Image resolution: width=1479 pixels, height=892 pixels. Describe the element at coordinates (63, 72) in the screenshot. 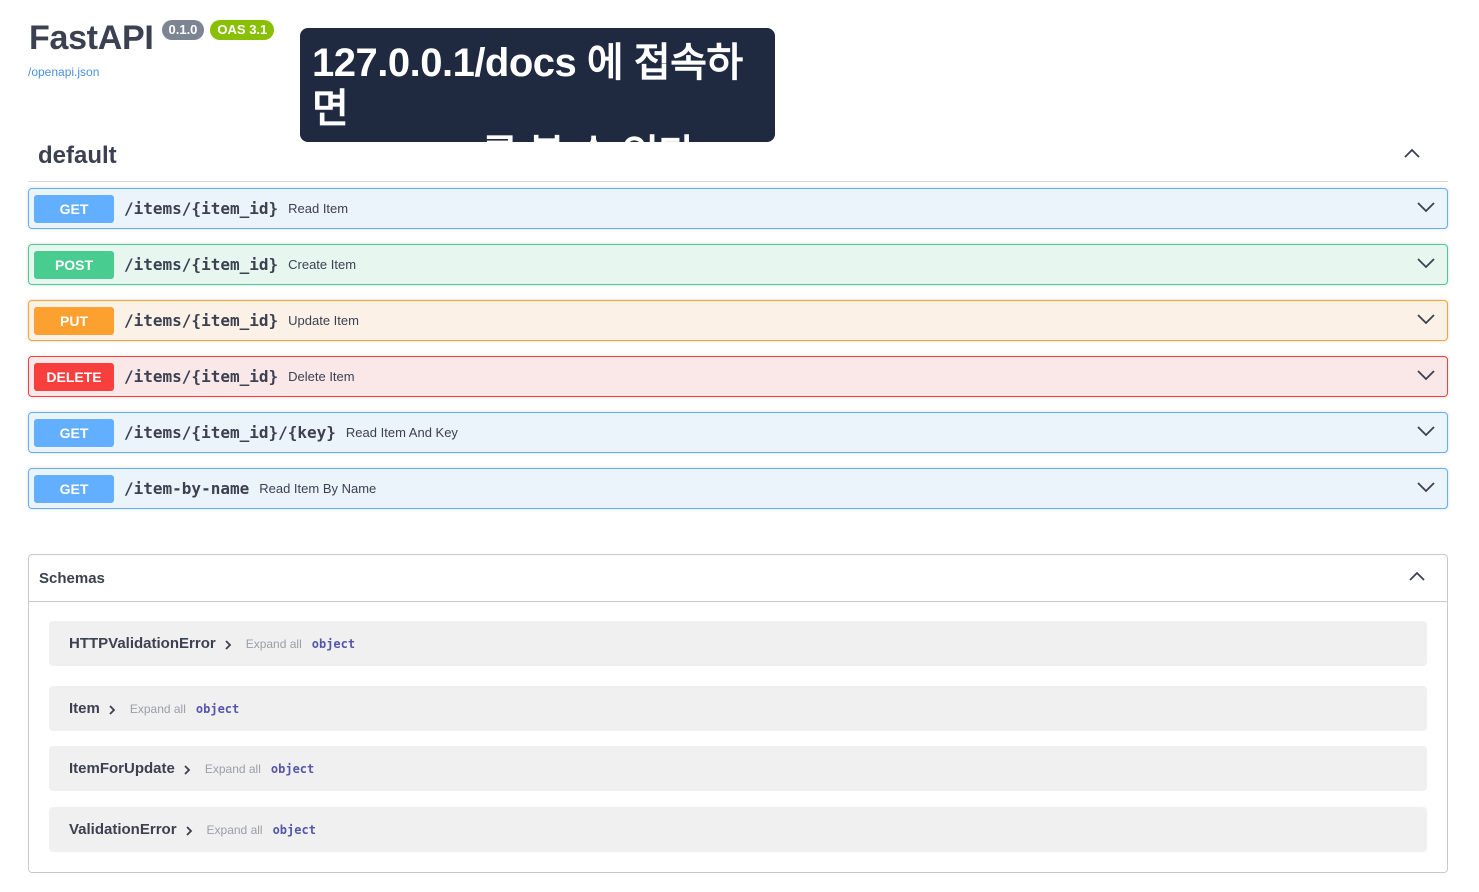

I see `openapi-json-link: /openapi.json` at that location.